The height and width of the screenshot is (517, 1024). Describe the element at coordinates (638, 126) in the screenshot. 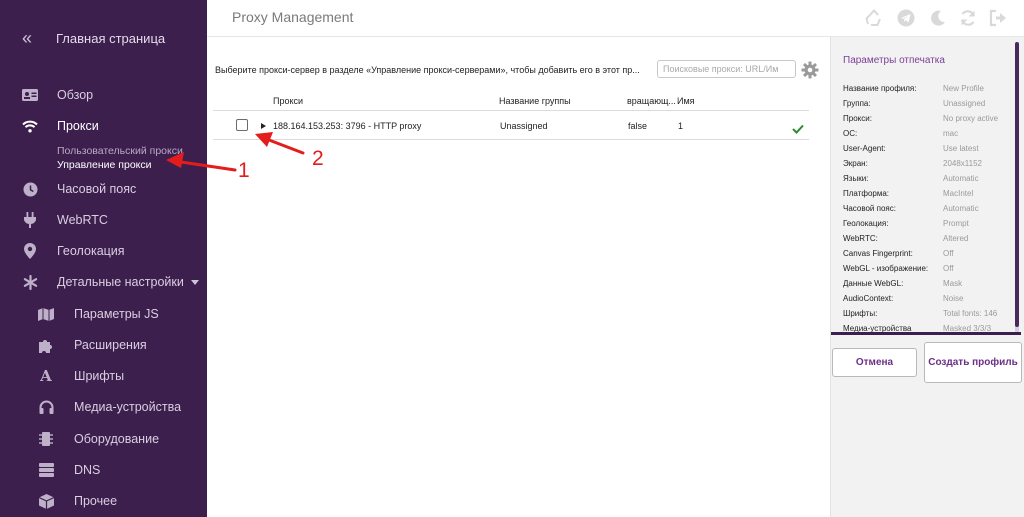

I see `cell-rotating: false` at that location.